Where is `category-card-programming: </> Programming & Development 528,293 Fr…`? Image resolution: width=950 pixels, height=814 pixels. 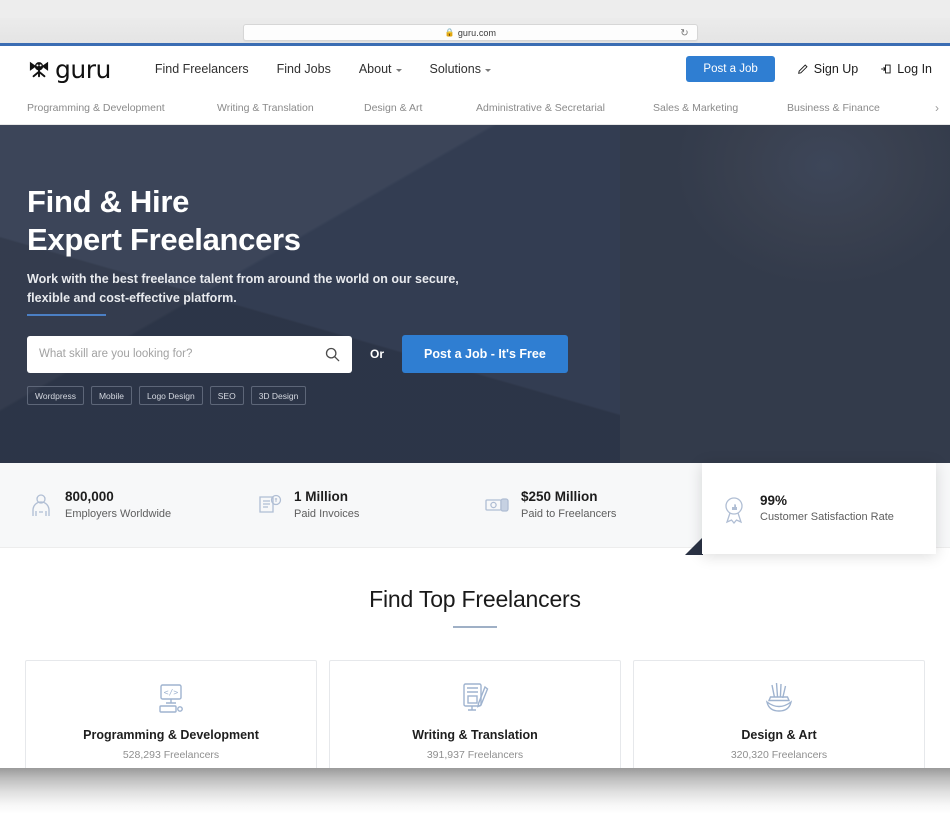 category-card-programming: </> Programming & Development 528,293 Fr… is located at coordinates (171, 720).